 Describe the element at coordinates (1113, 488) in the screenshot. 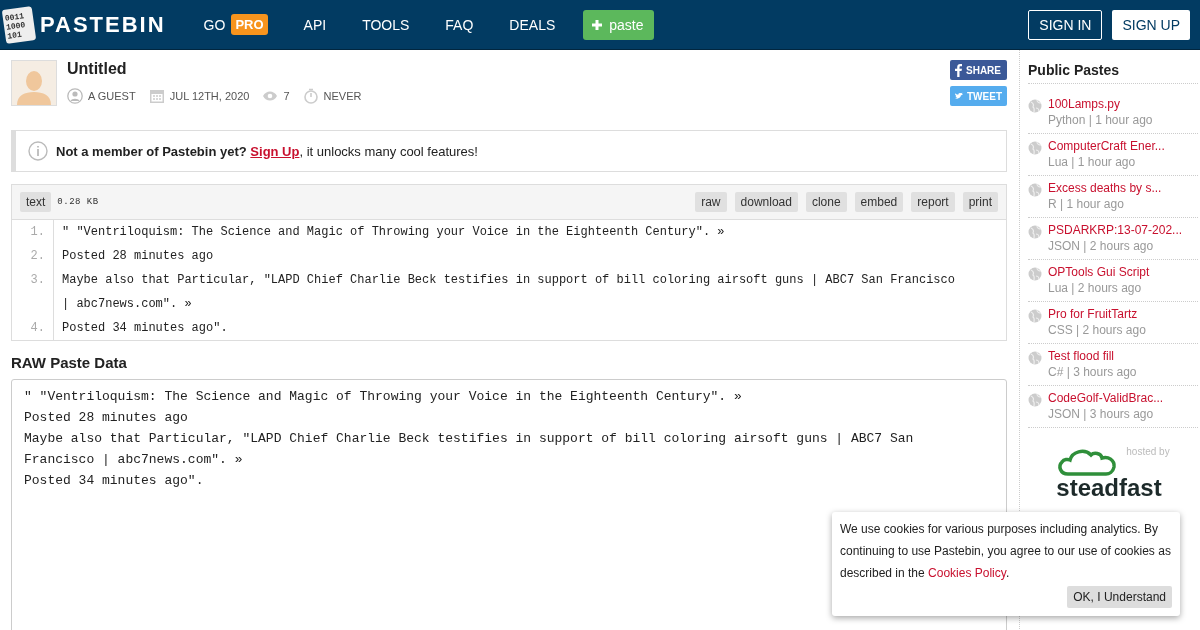

I see `host-logo-text: steadfast` at that location.